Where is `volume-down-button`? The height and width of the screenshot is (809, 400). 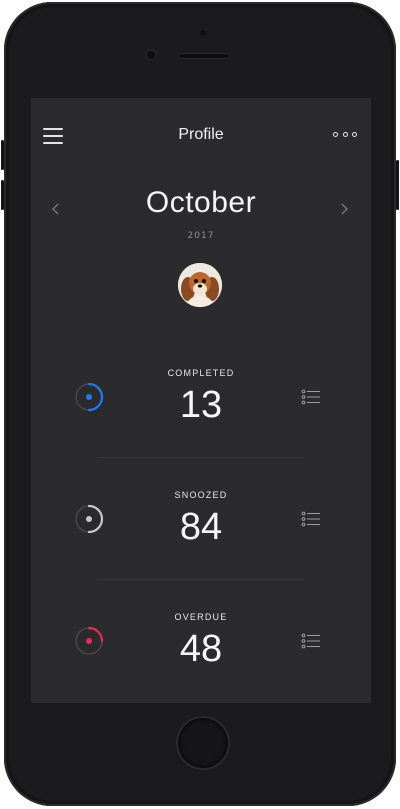
volume-down-button is located at coordinates (2, 195).